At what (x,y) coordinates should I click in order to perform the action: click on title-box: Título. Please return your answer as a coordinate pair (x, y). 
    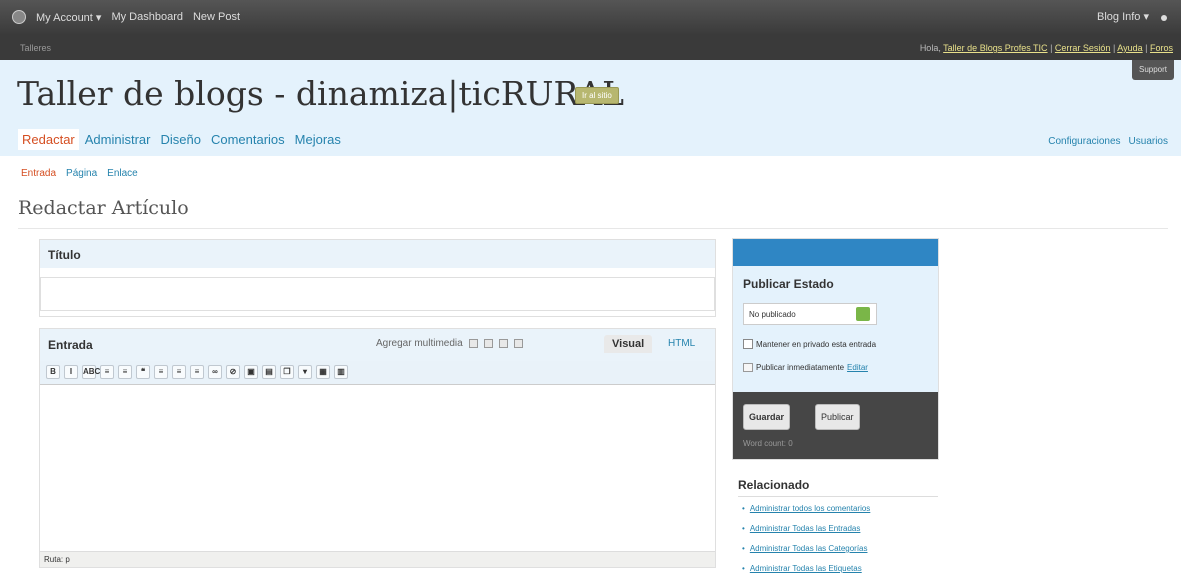
    Looking at the image, I should click on (377, 278).